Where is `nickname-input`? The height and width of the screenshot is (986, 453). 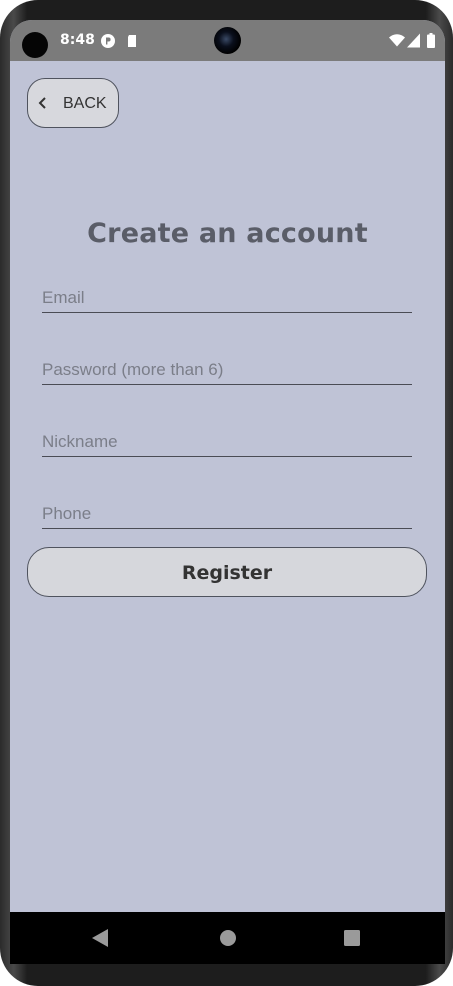
nickname-input is located at coordinates (227, 442).